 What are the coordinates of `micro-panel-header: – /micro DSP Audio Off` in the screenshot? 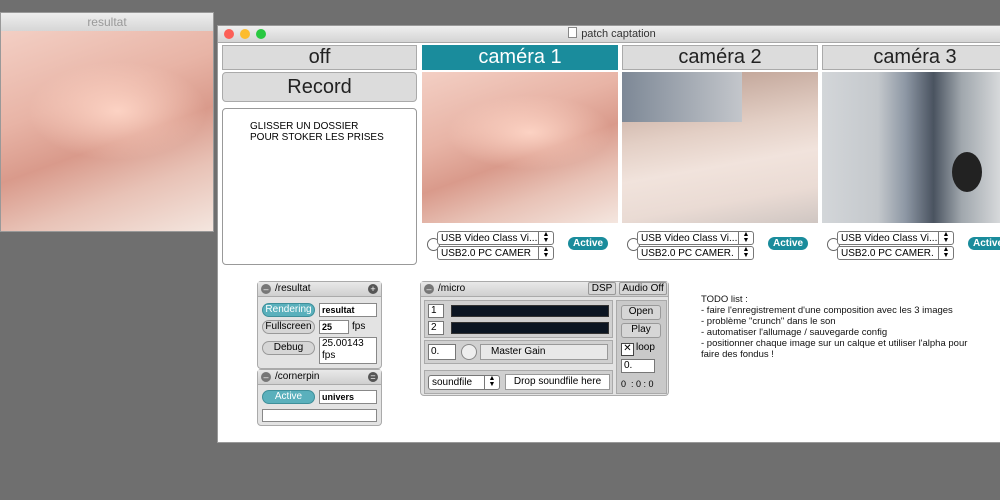 It's located at (544, 289).